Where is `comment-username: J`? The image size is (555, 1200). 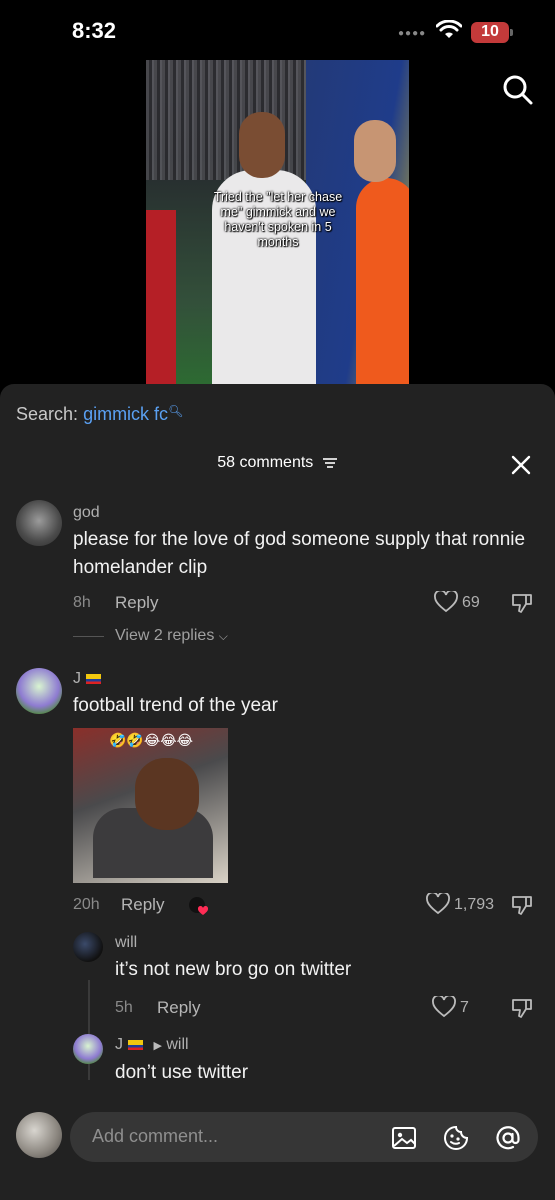
comment-username: J is located at coordinates (87, 679).